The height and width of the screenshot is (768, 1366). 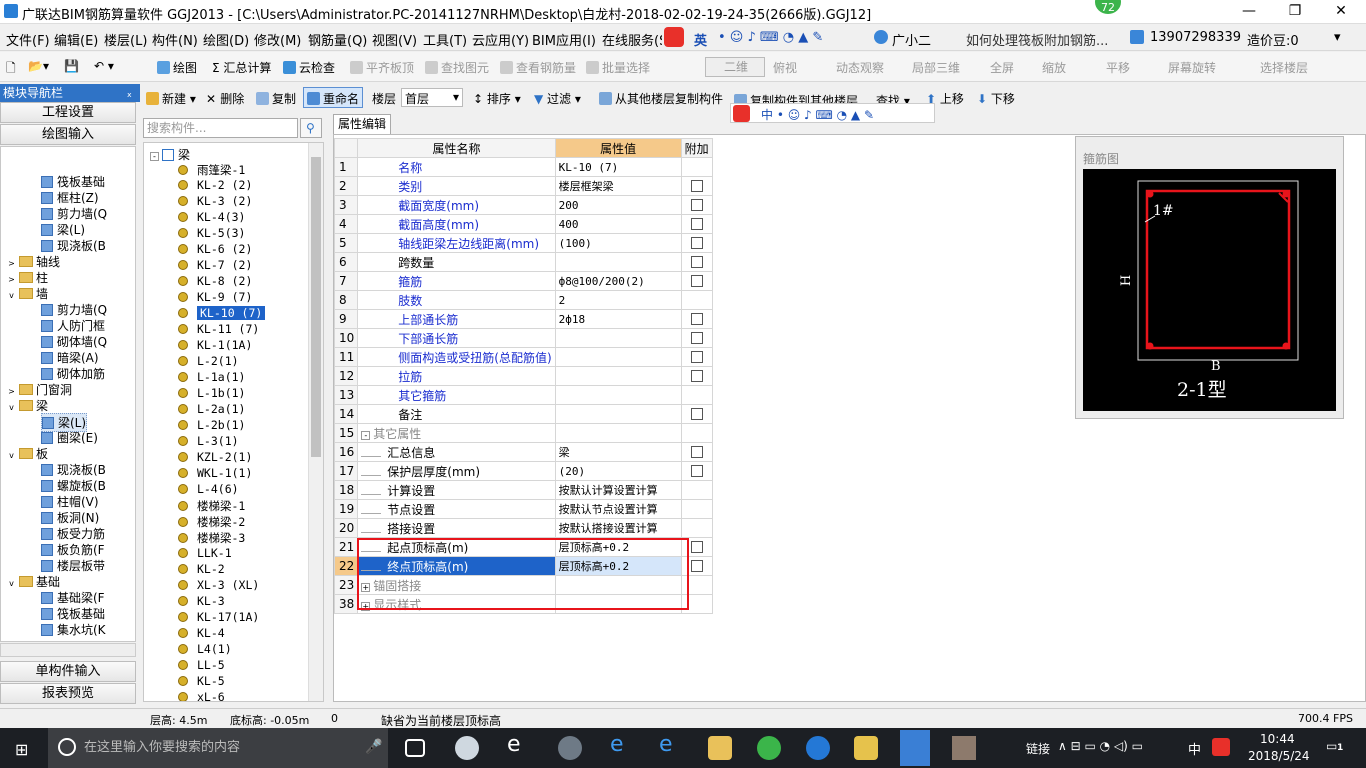 What do you see at coordinates (523, 167) in the screenshot?
I see `property-row: 1 名称 KL-10 (7)` at bounding box center [523, 167].